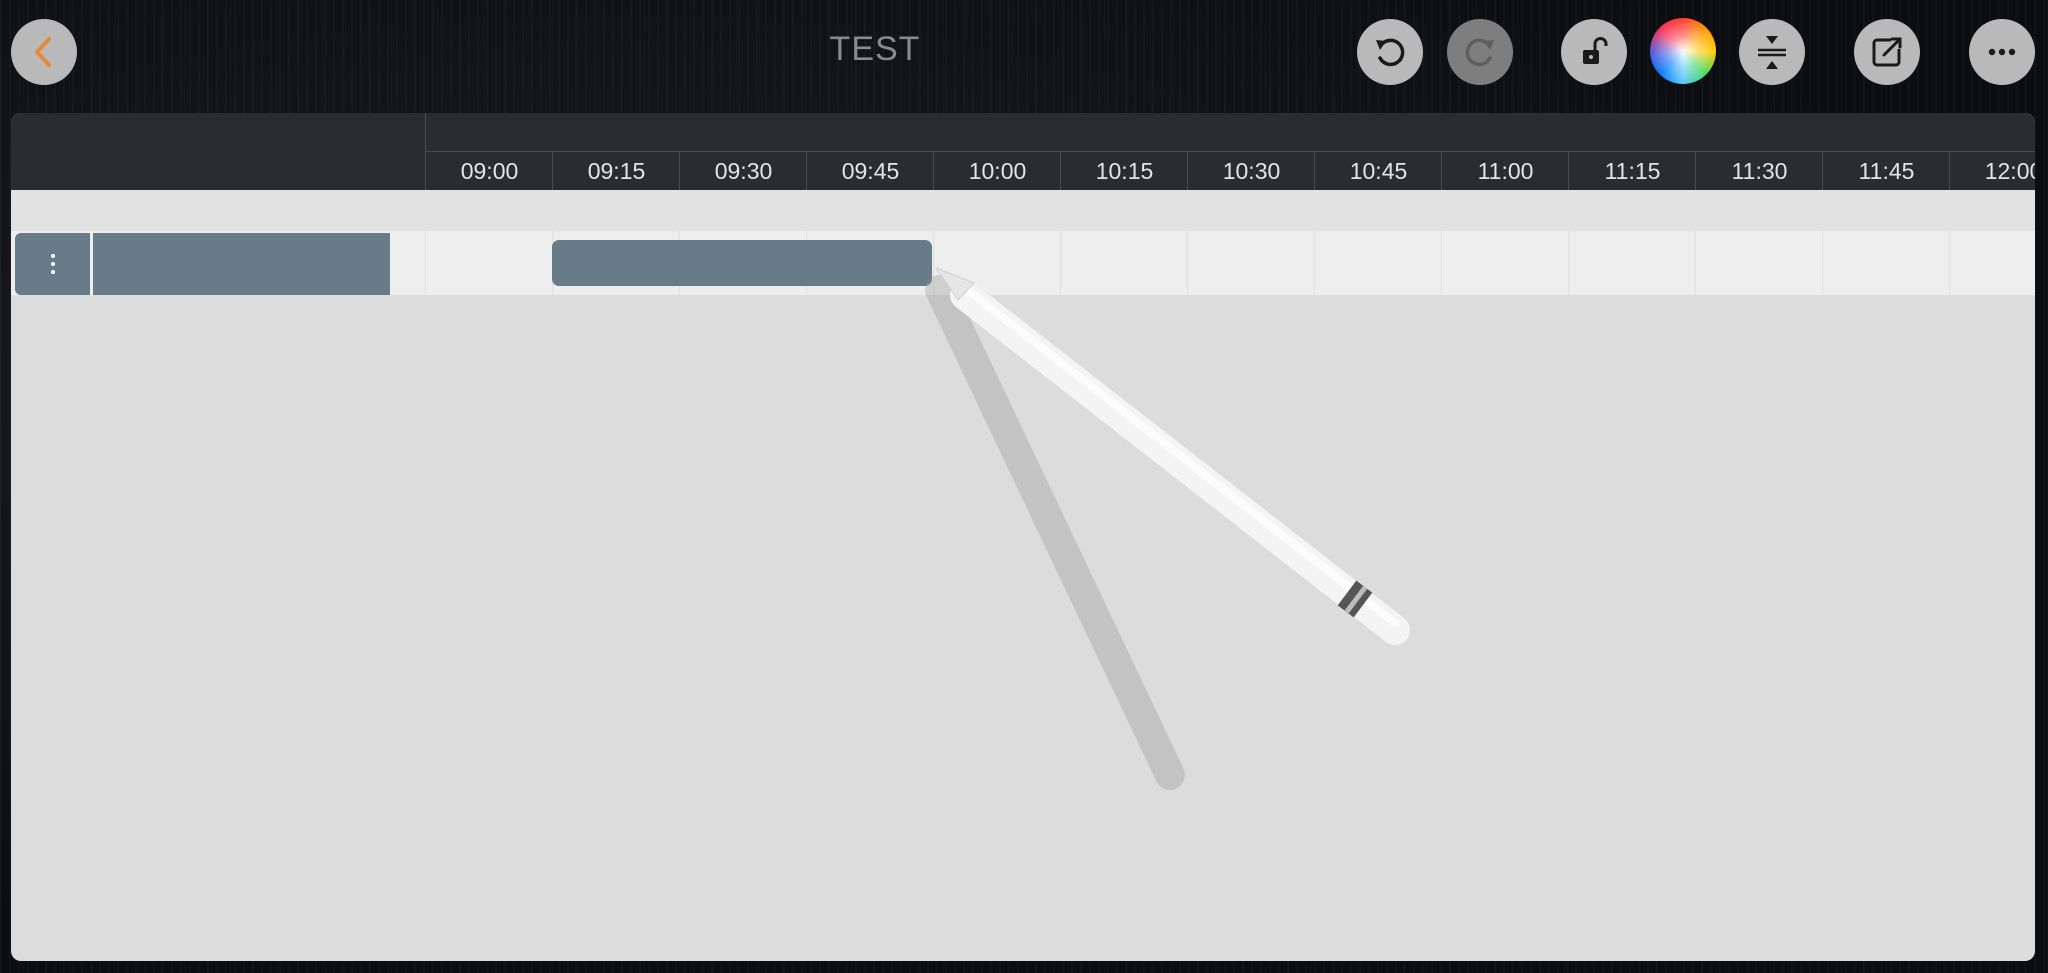  I want to click on time-tick: 09:00, so click(489, 171).